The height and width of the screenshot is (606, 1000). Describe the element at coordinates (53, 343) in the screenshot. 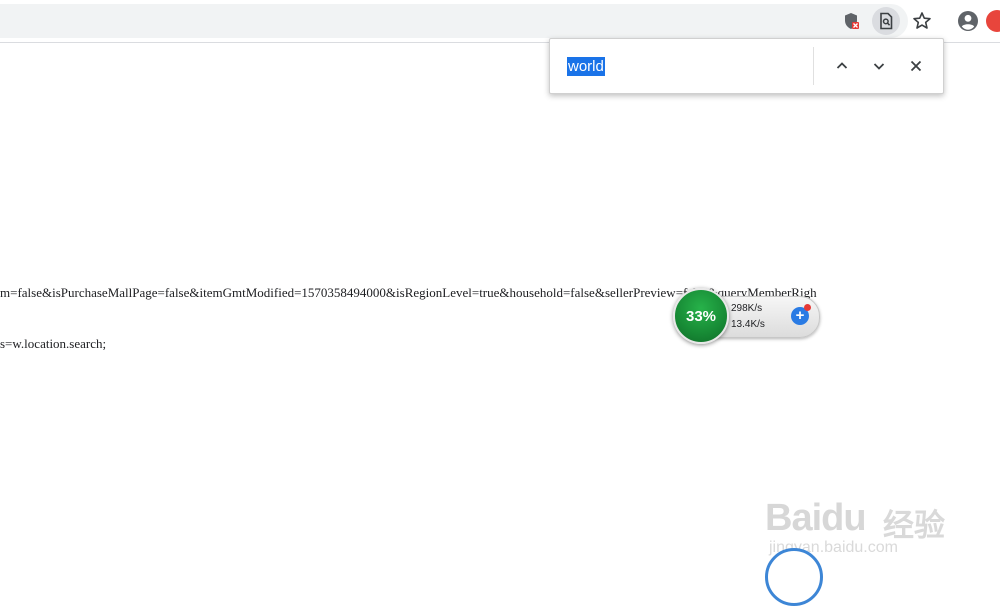

I see `source-code-line: s=w.location.search;` at that location.